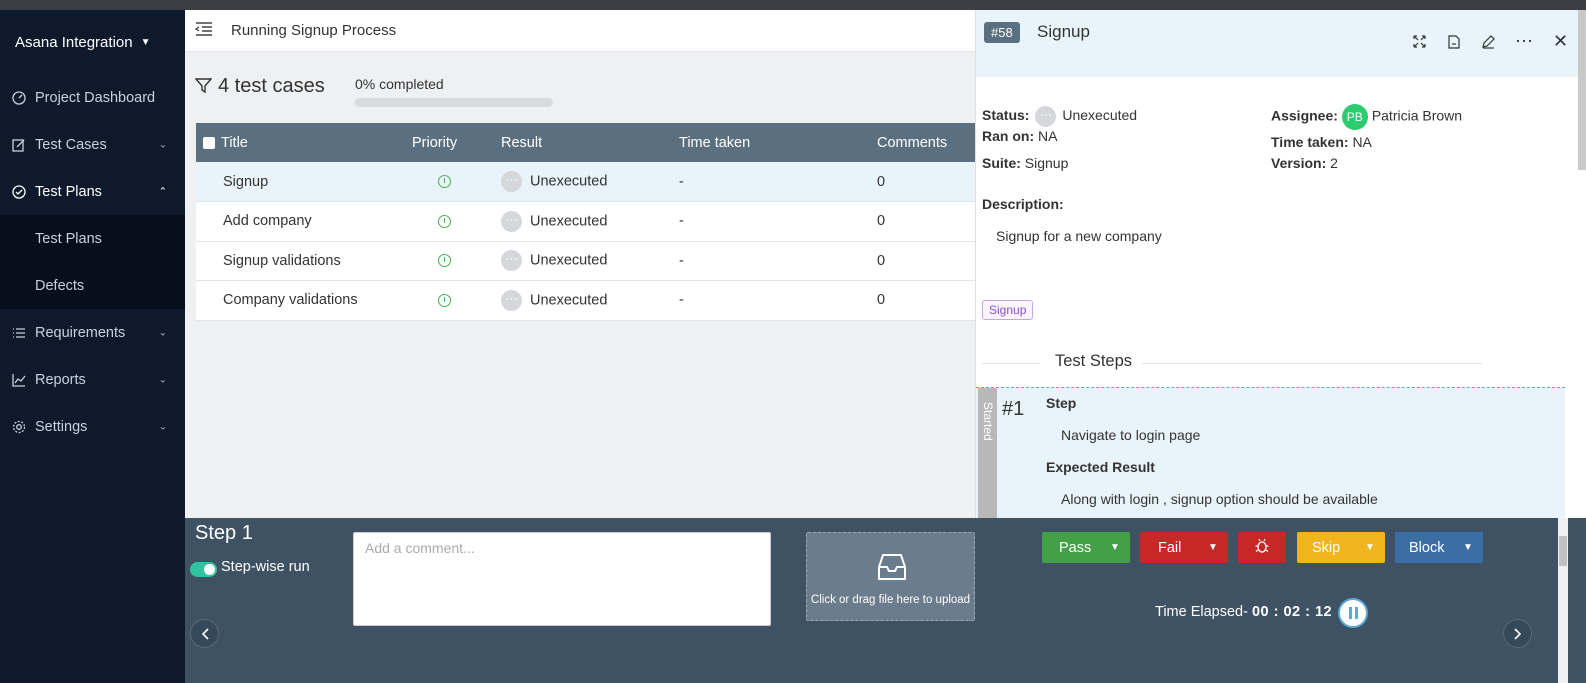 The image size is (1586, 683). I want to click on column-comments: Comments, so click(926, 142).